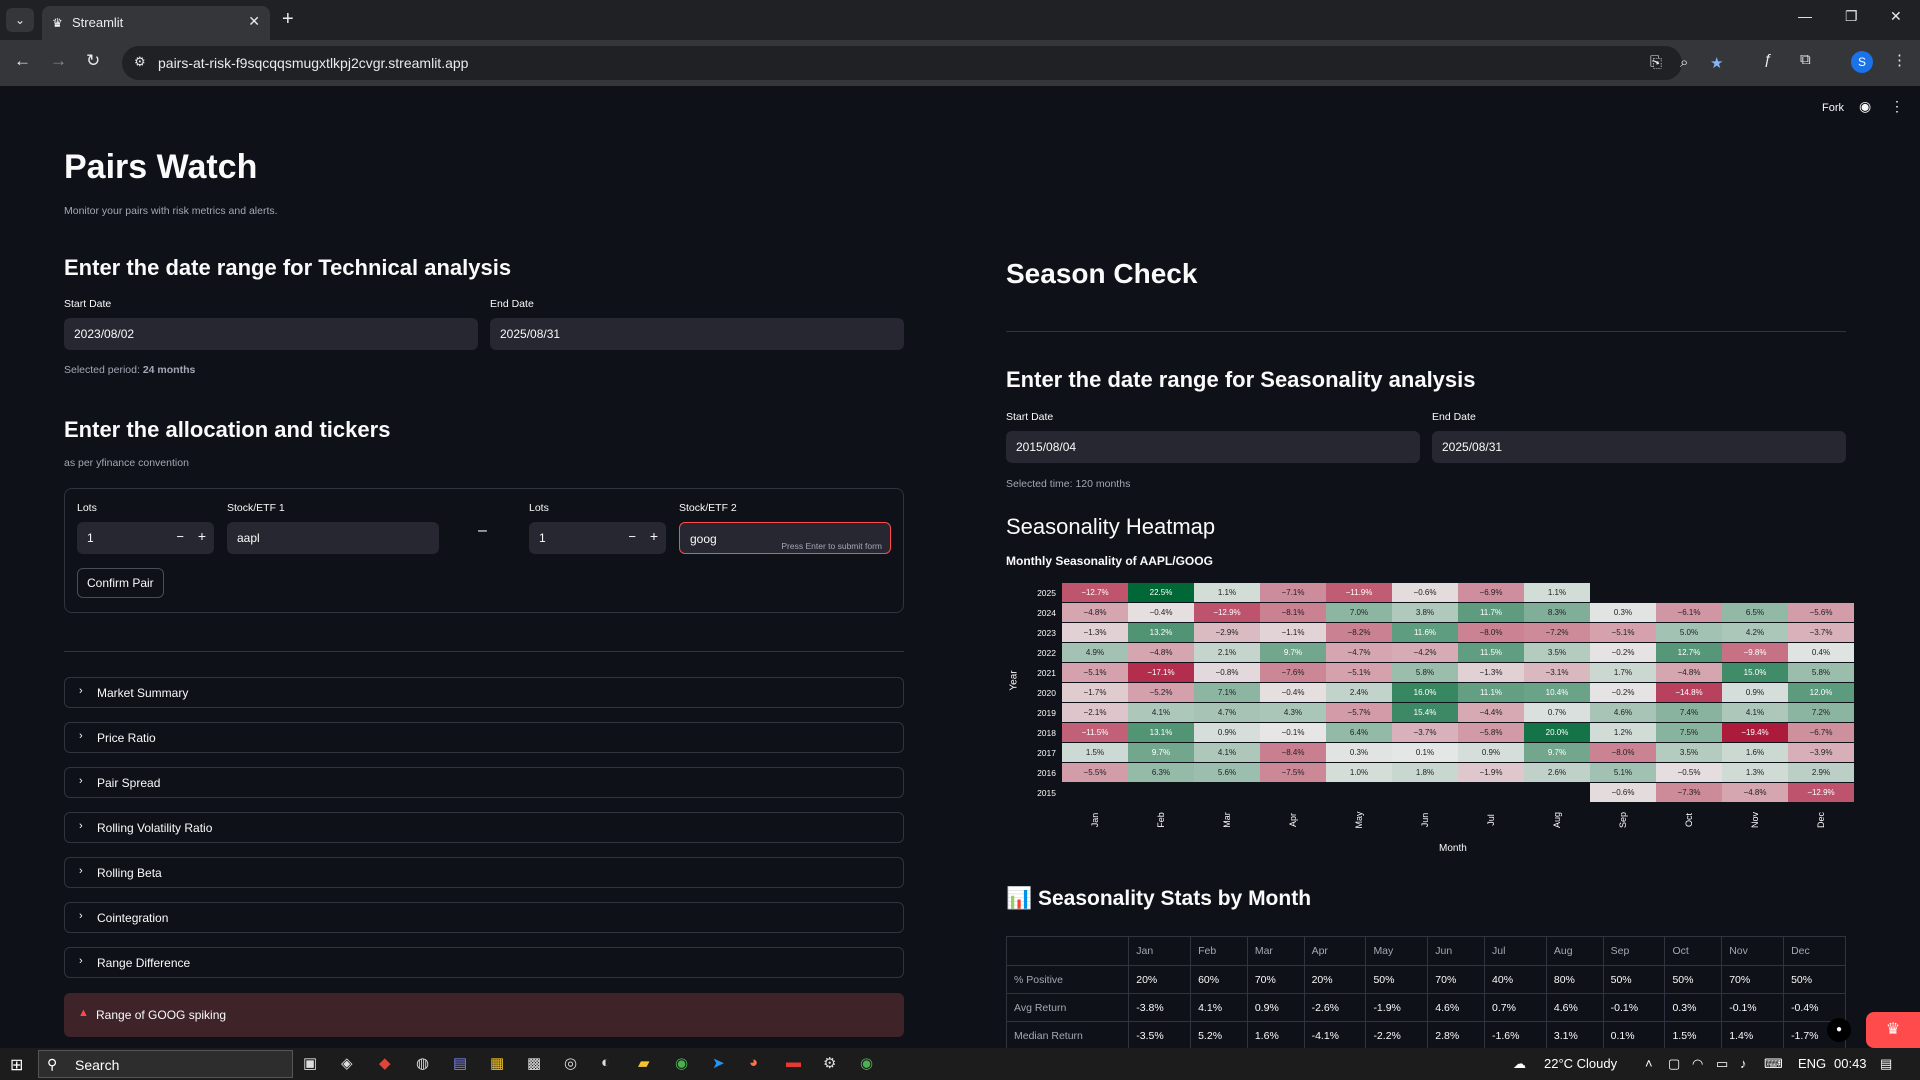 This screenshot has height=1080, width=1920. Describe the element at coordinates (1227, 632) in the screenshot. I see `heatmap-cell: −2.9%` at that location.